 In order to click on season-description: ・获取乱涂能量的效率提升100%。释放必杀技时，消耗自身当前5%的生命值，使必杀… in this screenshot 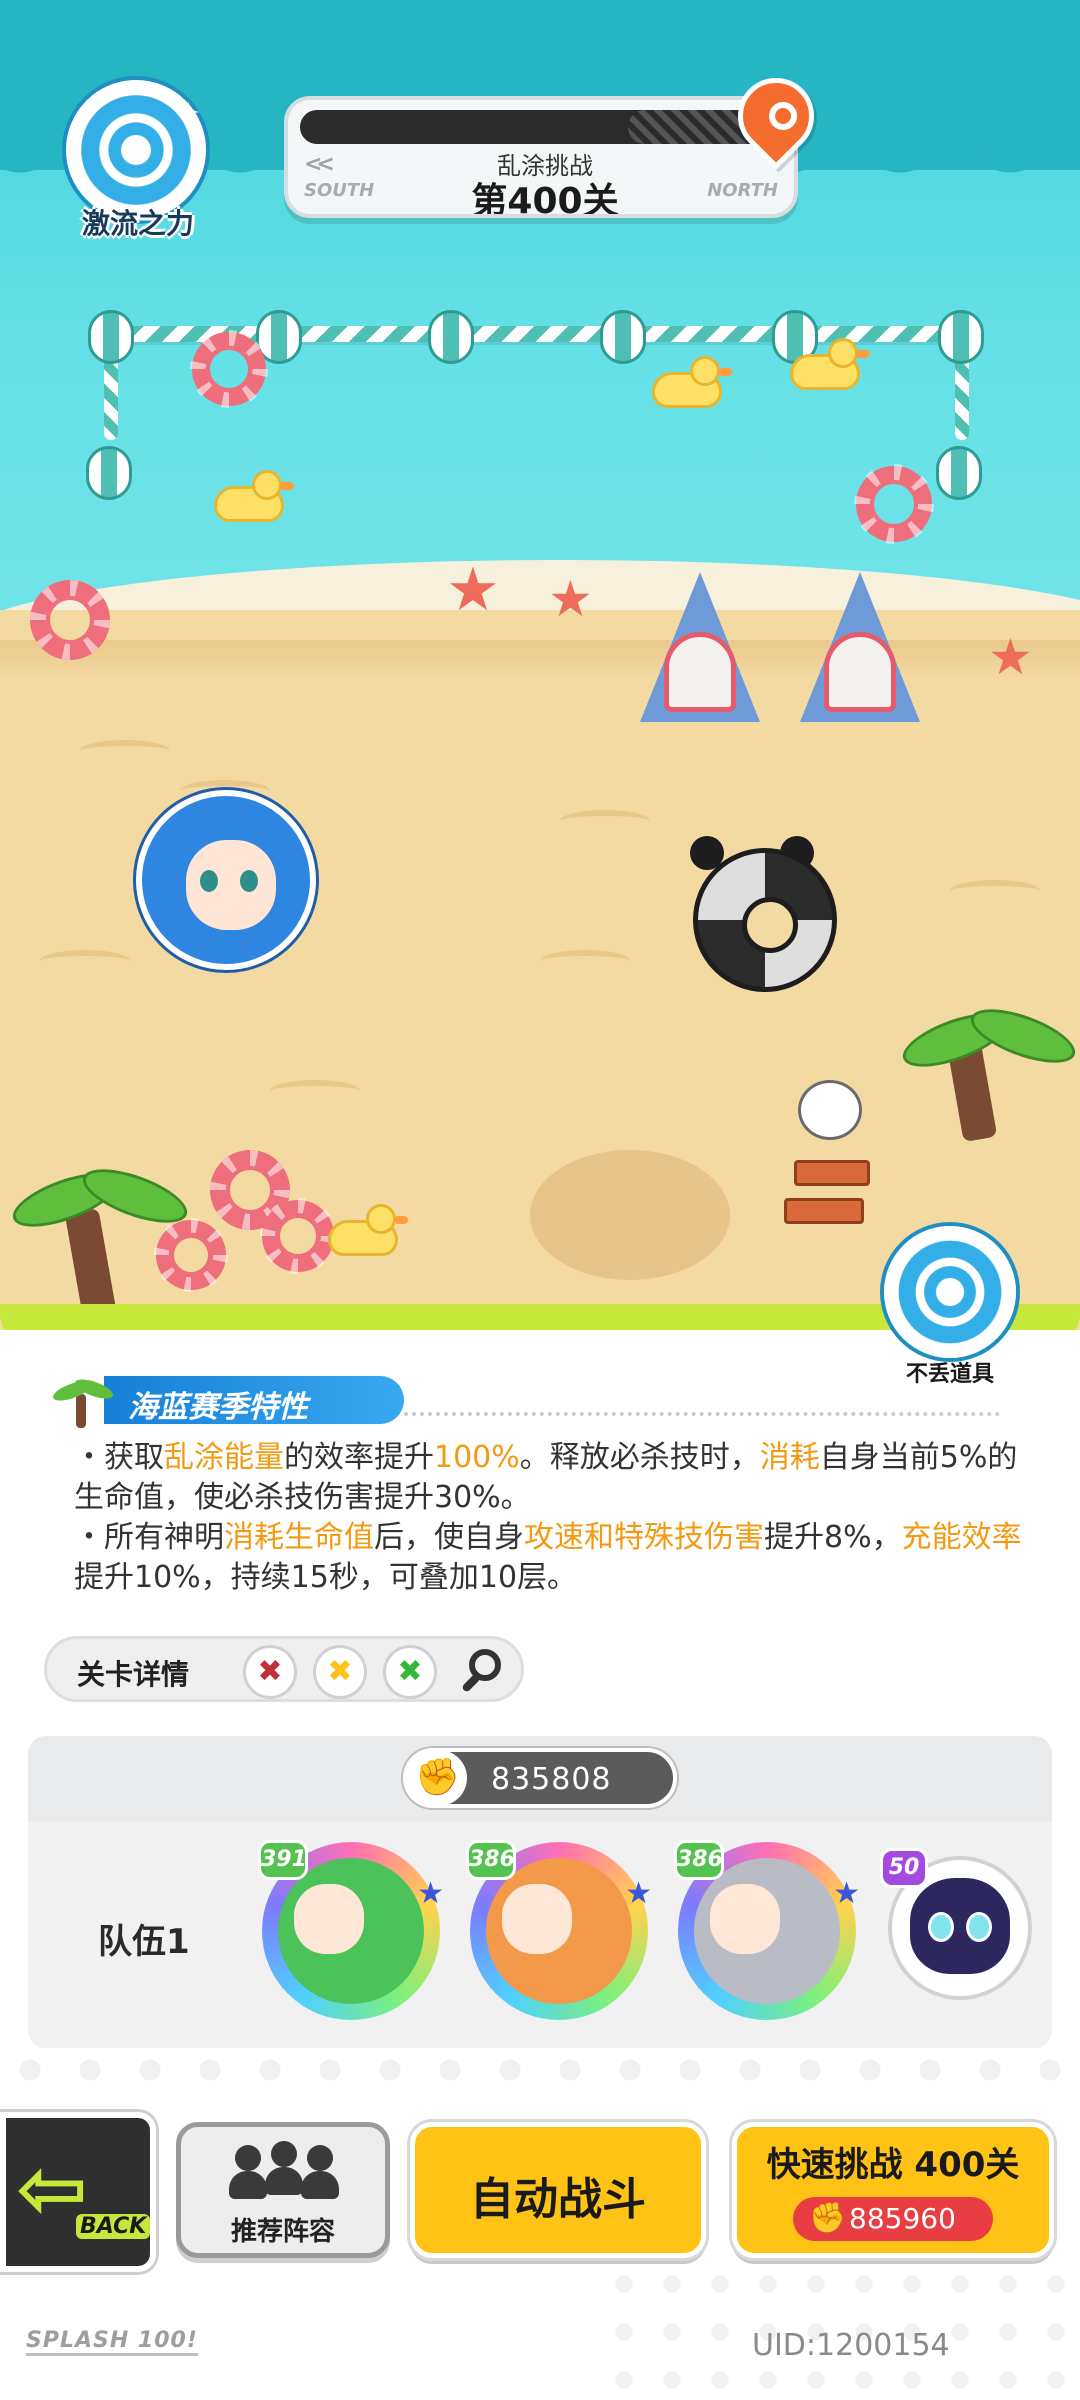, I will do `click(549, 1518)`.